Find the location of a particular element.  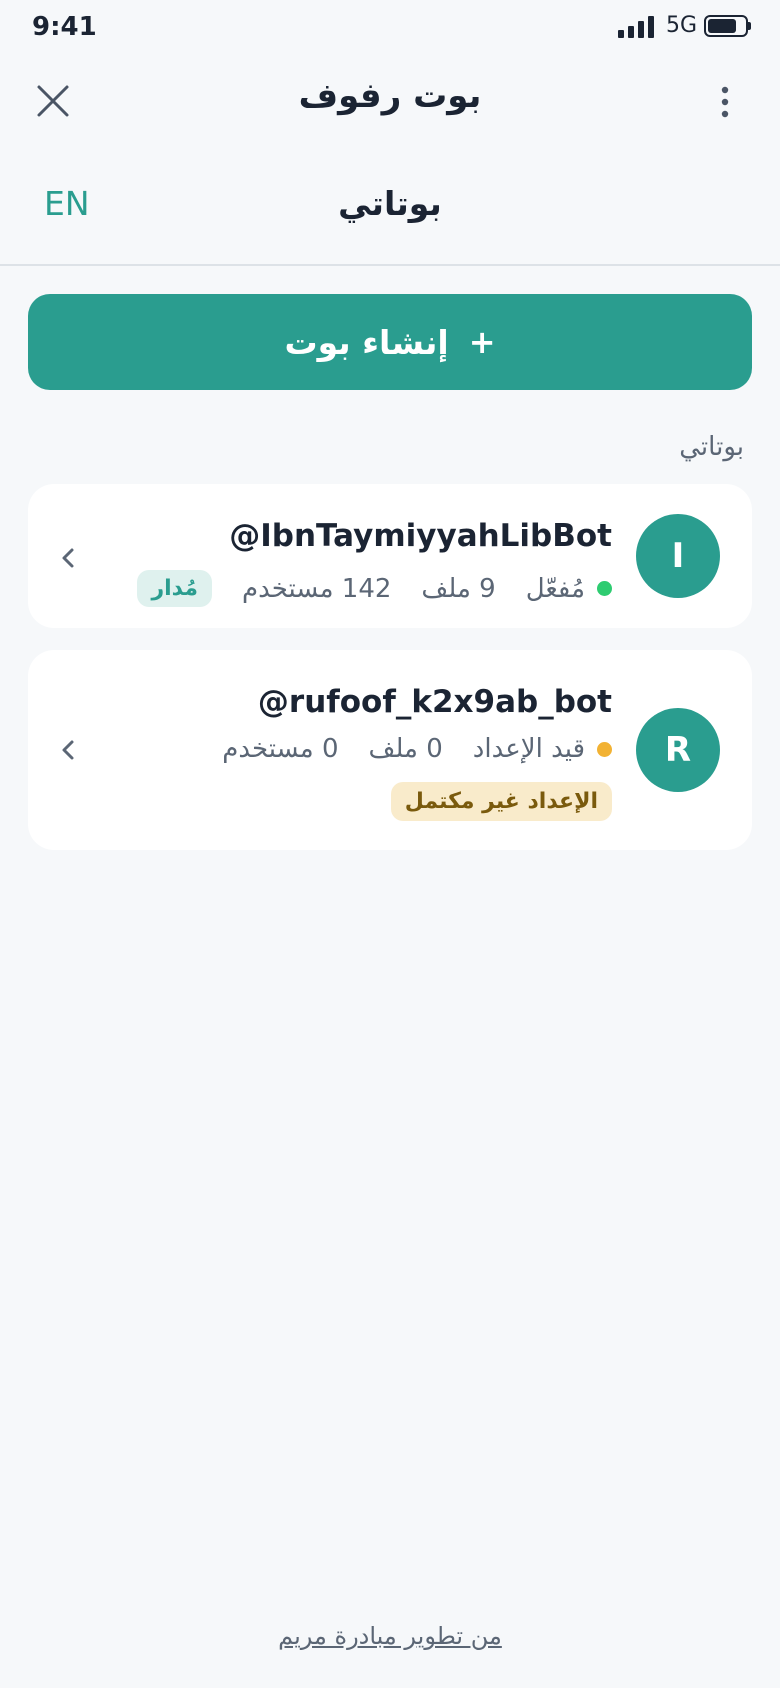

bot-username: @IbnTaymiyyahLibBot is located at coordinates (420, 536).